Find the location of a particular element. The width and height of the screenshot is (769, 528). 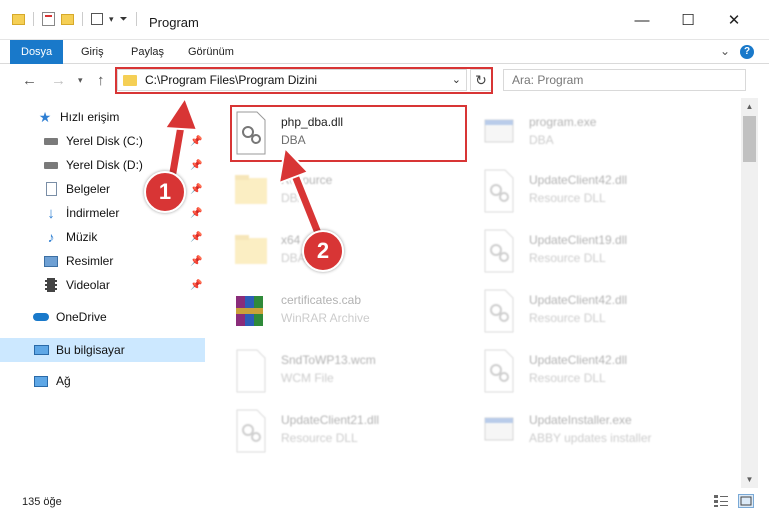

step-badge-2: 2 is located at coordinates (323, 251).